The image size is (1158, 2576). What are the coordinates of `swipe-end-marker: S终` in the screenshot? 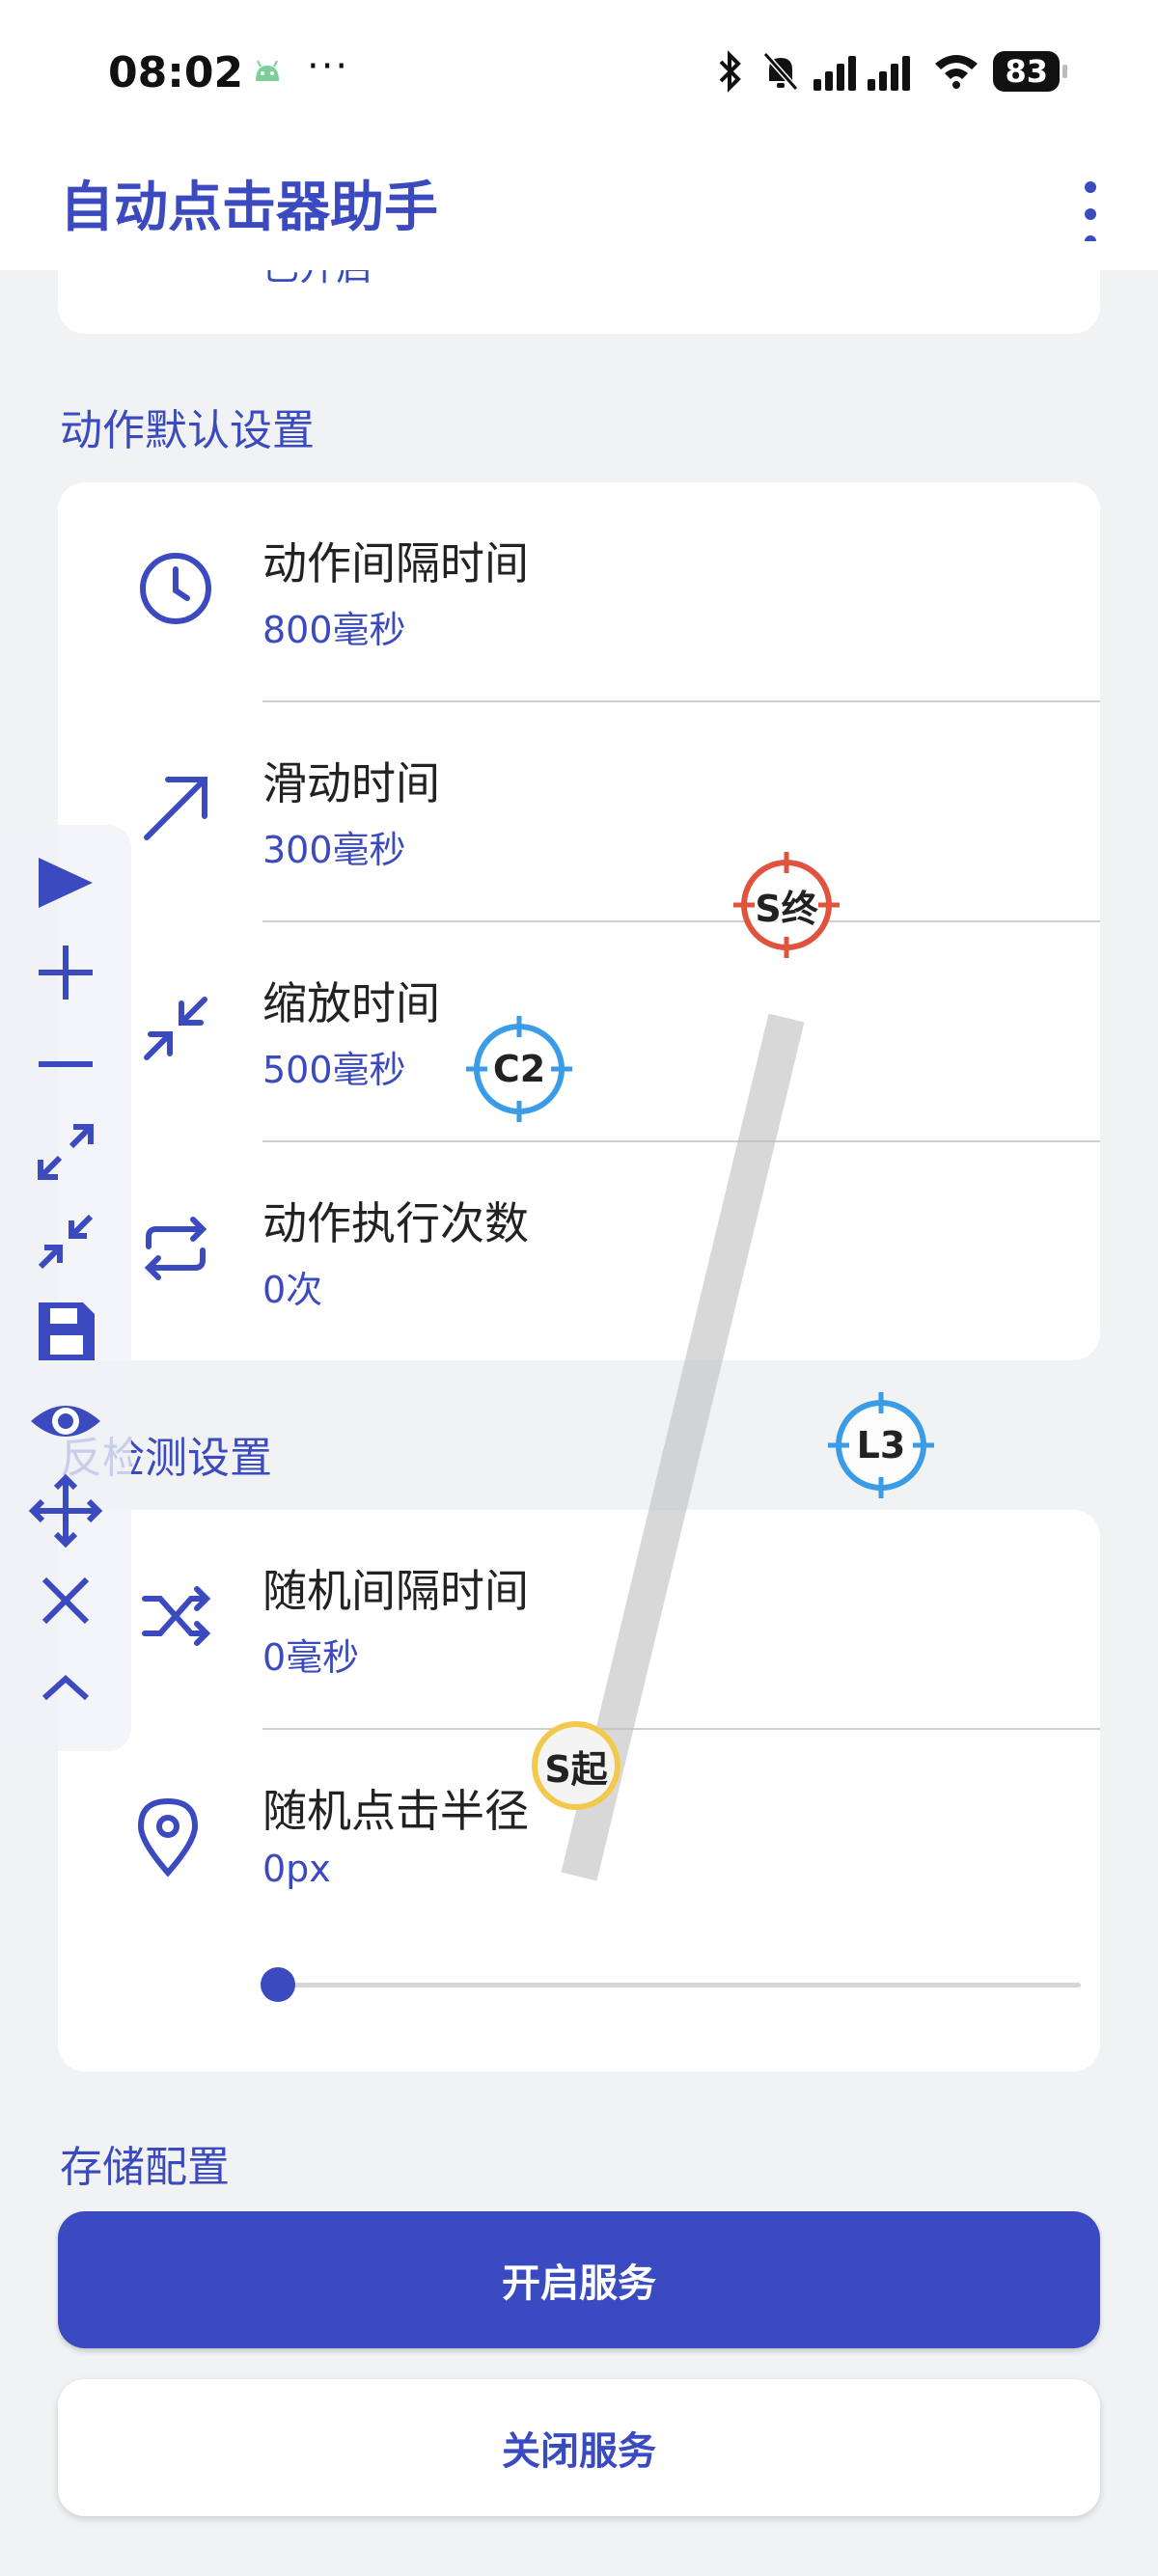 It's located at (786, 905).